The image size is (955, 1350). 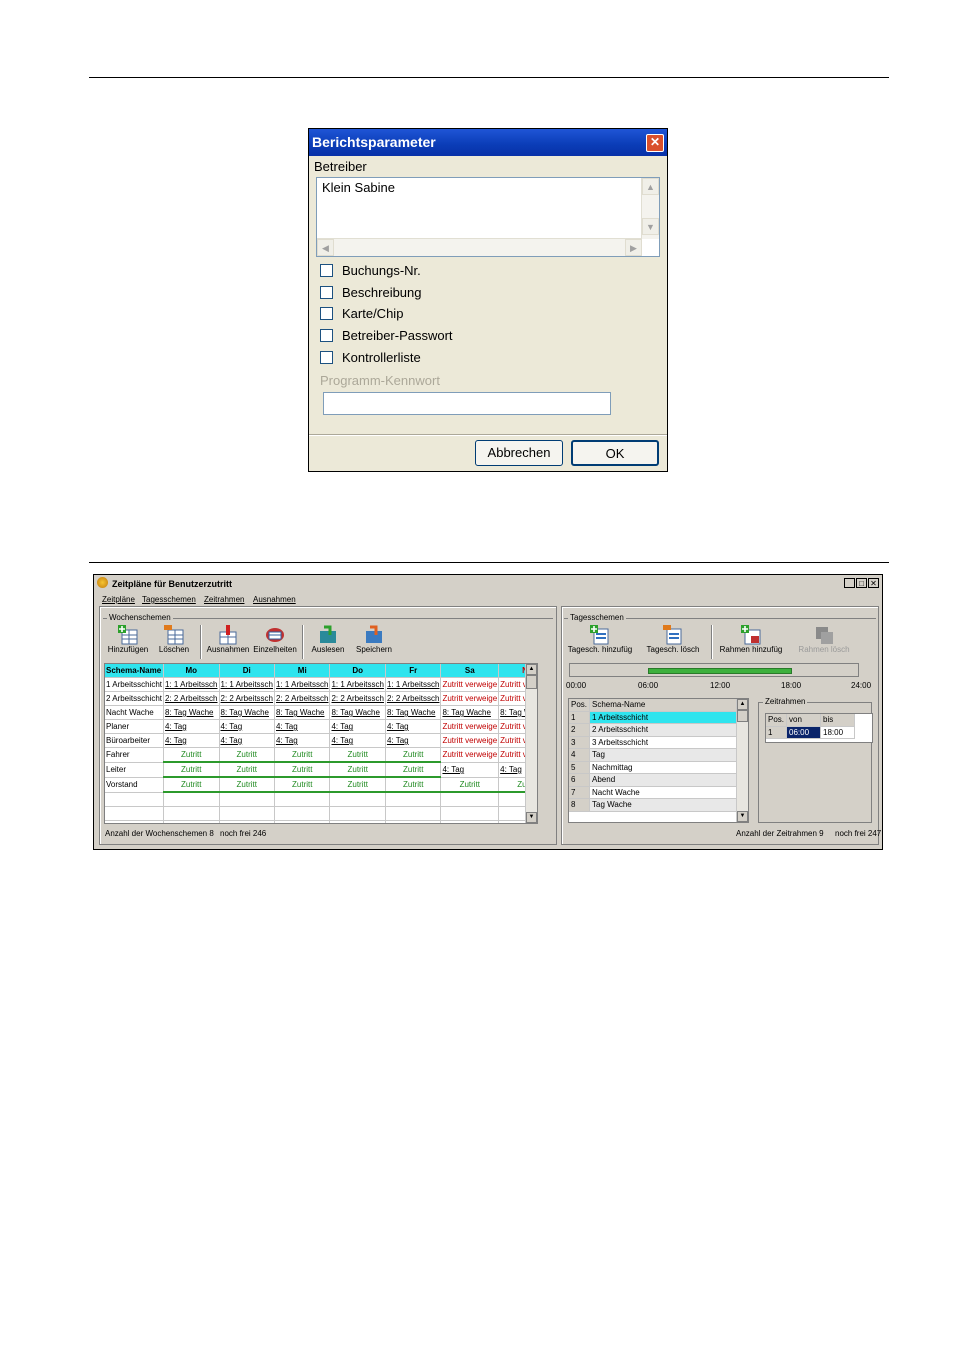 I want to click on table-row: 4 Tag, so click(x=654, y=755).